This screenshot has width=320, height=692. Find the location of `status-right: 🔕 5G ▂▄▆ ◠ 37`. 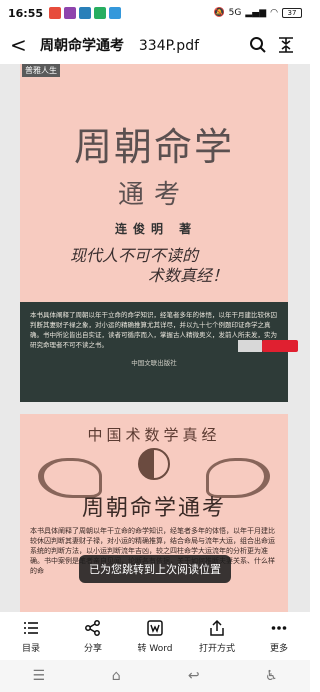

status-right: 🔕 5G ▂▄▆ ◠ 37 is located at coordinates (257, 13).